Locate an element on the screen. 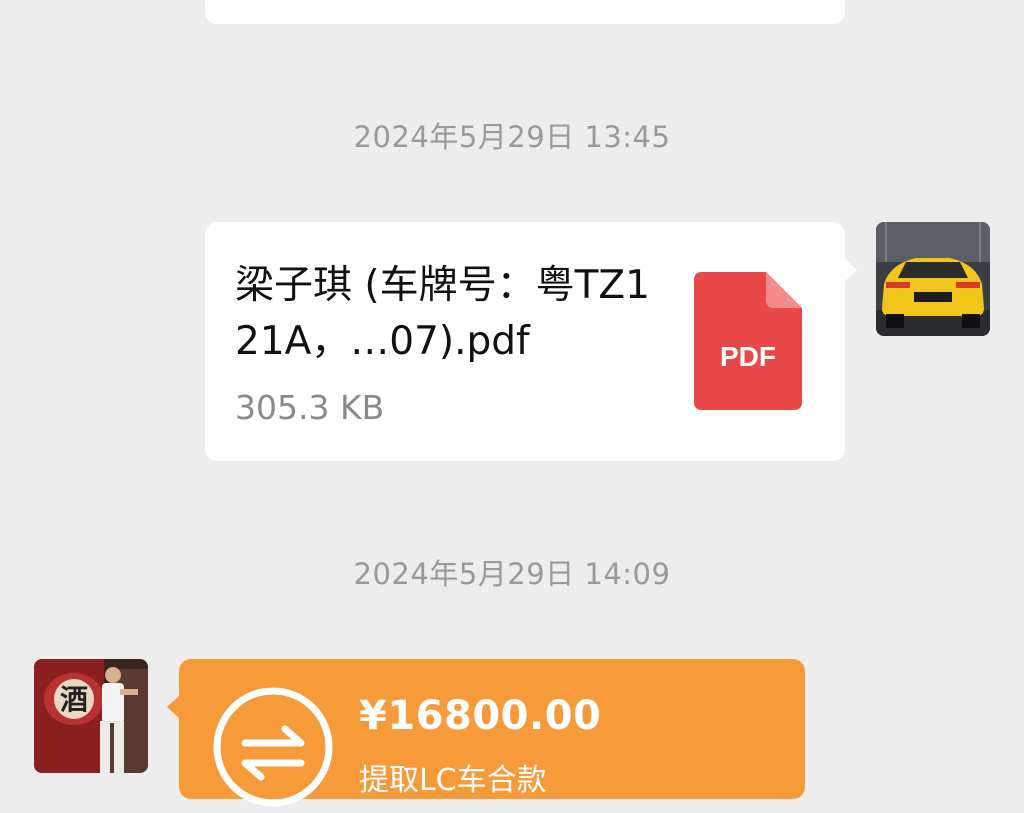  message-timestamp: 2024年5月29日 13:45 is located at coordinates (512, 137).